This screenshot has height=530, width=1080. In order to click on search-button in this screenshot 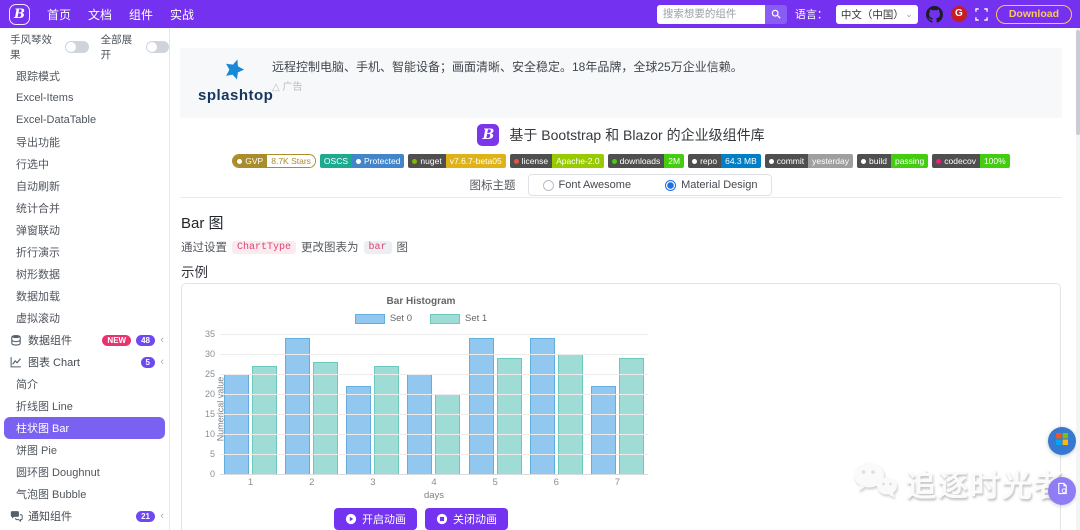, I will do `click(775, 14)`.